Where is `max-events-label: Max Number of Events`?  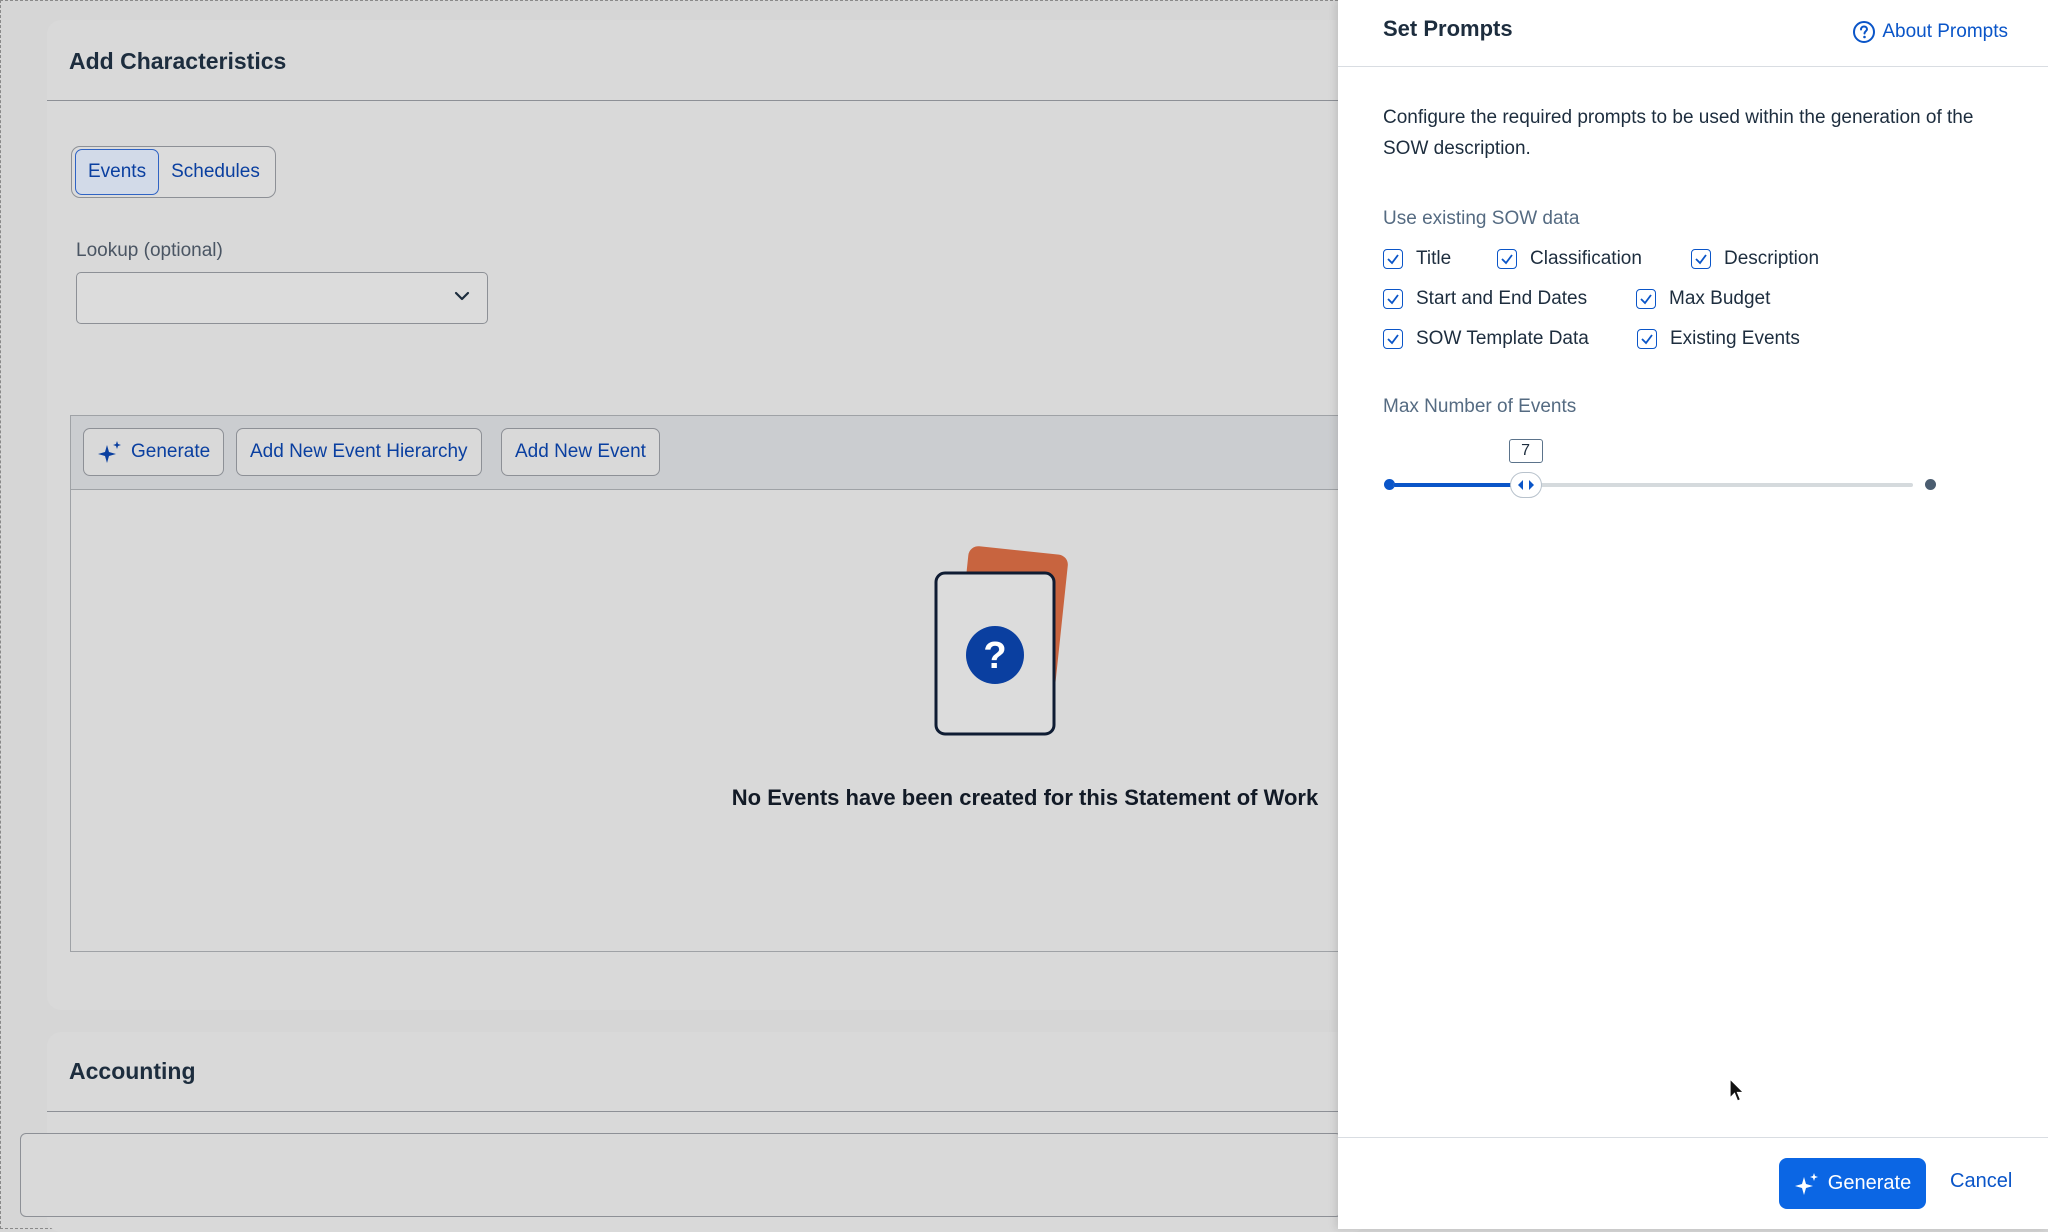
max-events-label: Max Number of Events is located at coordinates (1480, 406).